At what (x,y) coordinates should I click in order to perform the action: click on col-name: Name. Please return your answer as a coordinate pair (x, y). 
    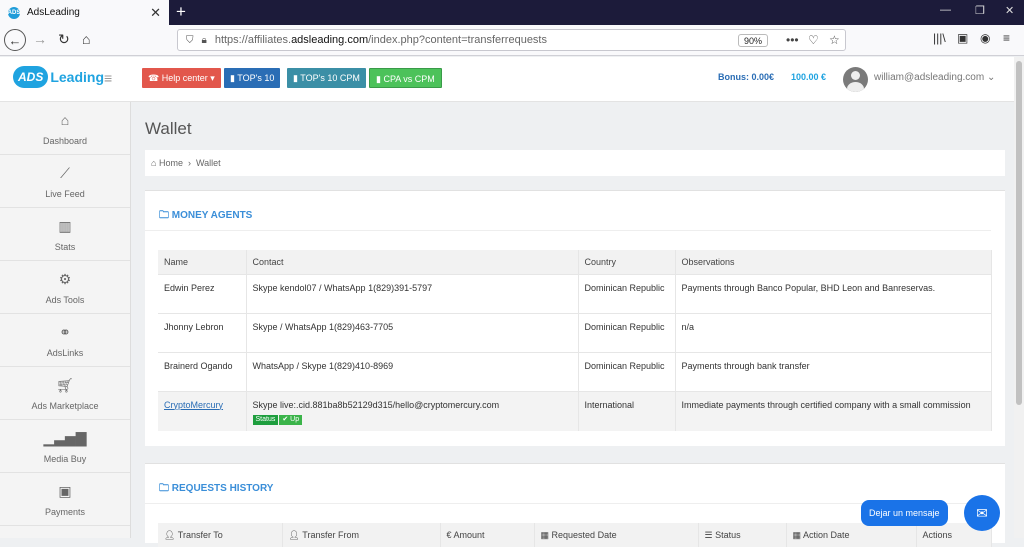
    Looking at the image, I should click on (202, 262).